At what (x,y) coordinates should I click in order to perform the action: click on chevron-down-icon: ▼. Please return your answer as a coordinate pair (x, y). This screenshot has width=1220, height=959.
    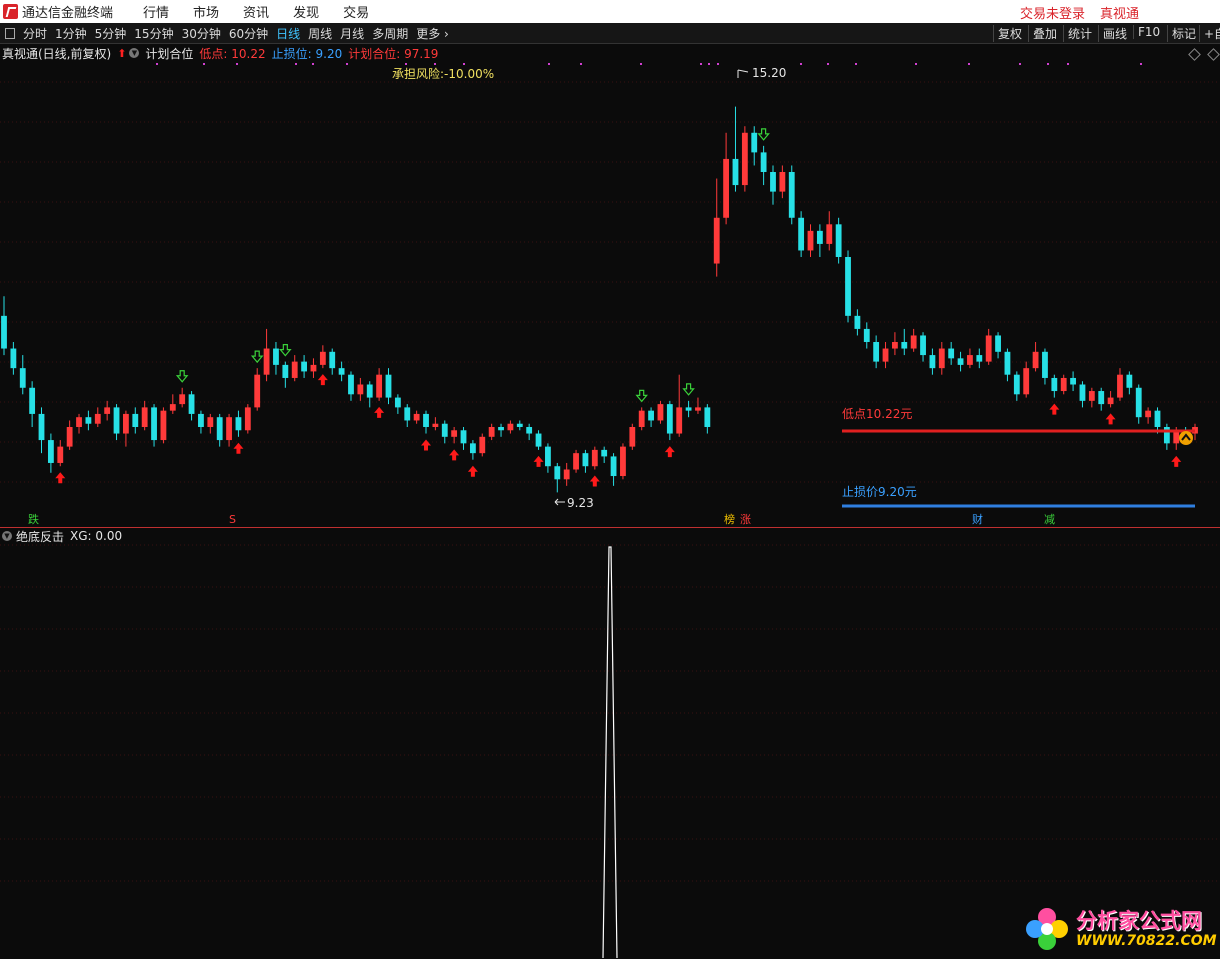
    Looking at the image, I should click on (134, 53).